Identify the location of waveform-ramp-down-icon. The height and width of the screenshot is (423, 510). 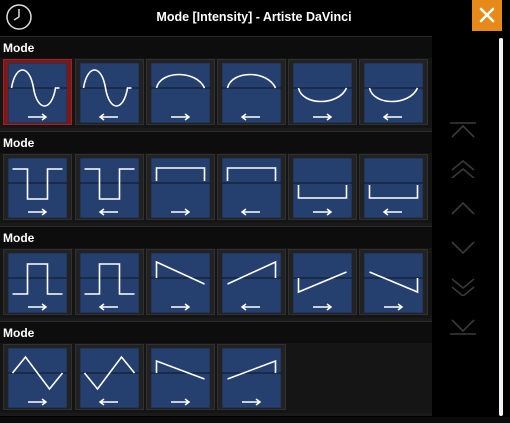
(180, 283).